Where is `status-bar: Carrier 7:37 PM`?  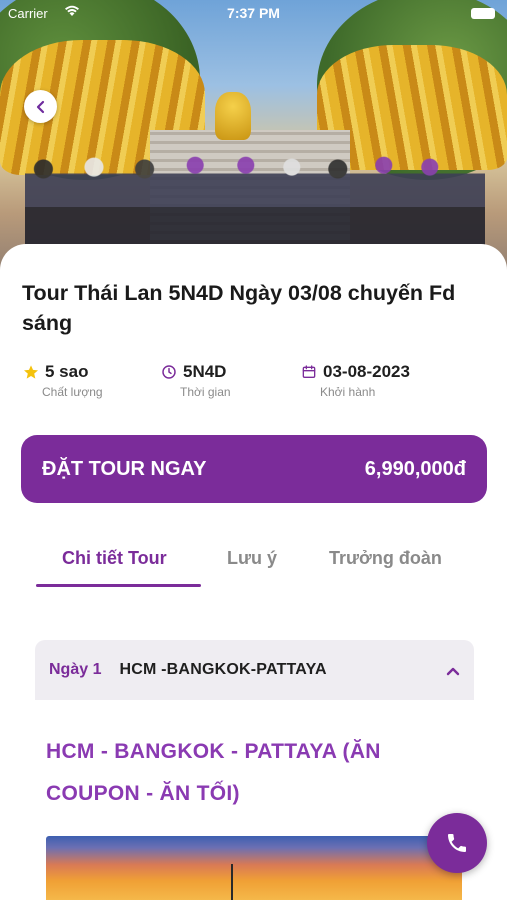
status-bar: Carrier 7:37 PM is located at coordinates (253, 14).